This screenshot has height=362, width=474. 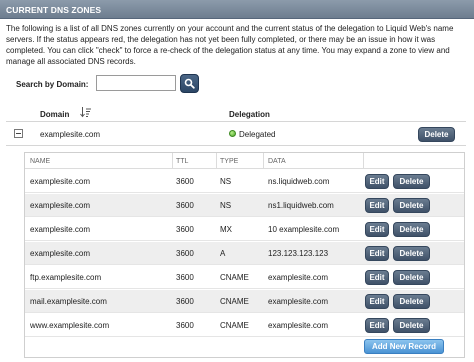 What do you see at coordinates (66, 277) in the screenshot?
I see `record-name: ftp.examplesite.com` at bounding box center [66, 277].